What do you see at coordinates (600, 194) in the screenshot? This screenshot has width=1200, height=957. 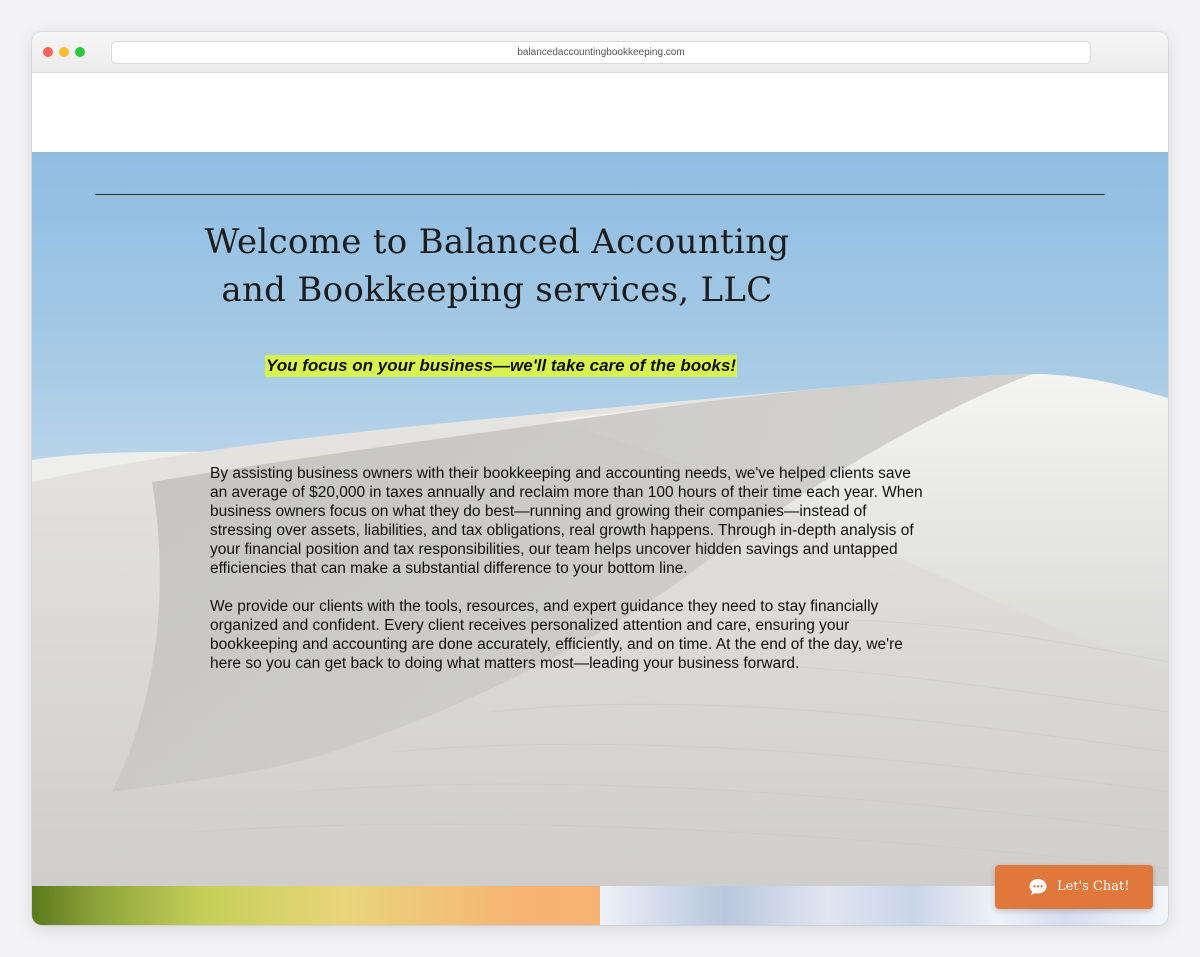 I see `hero-divider-line` at bounding box center [600, 194].